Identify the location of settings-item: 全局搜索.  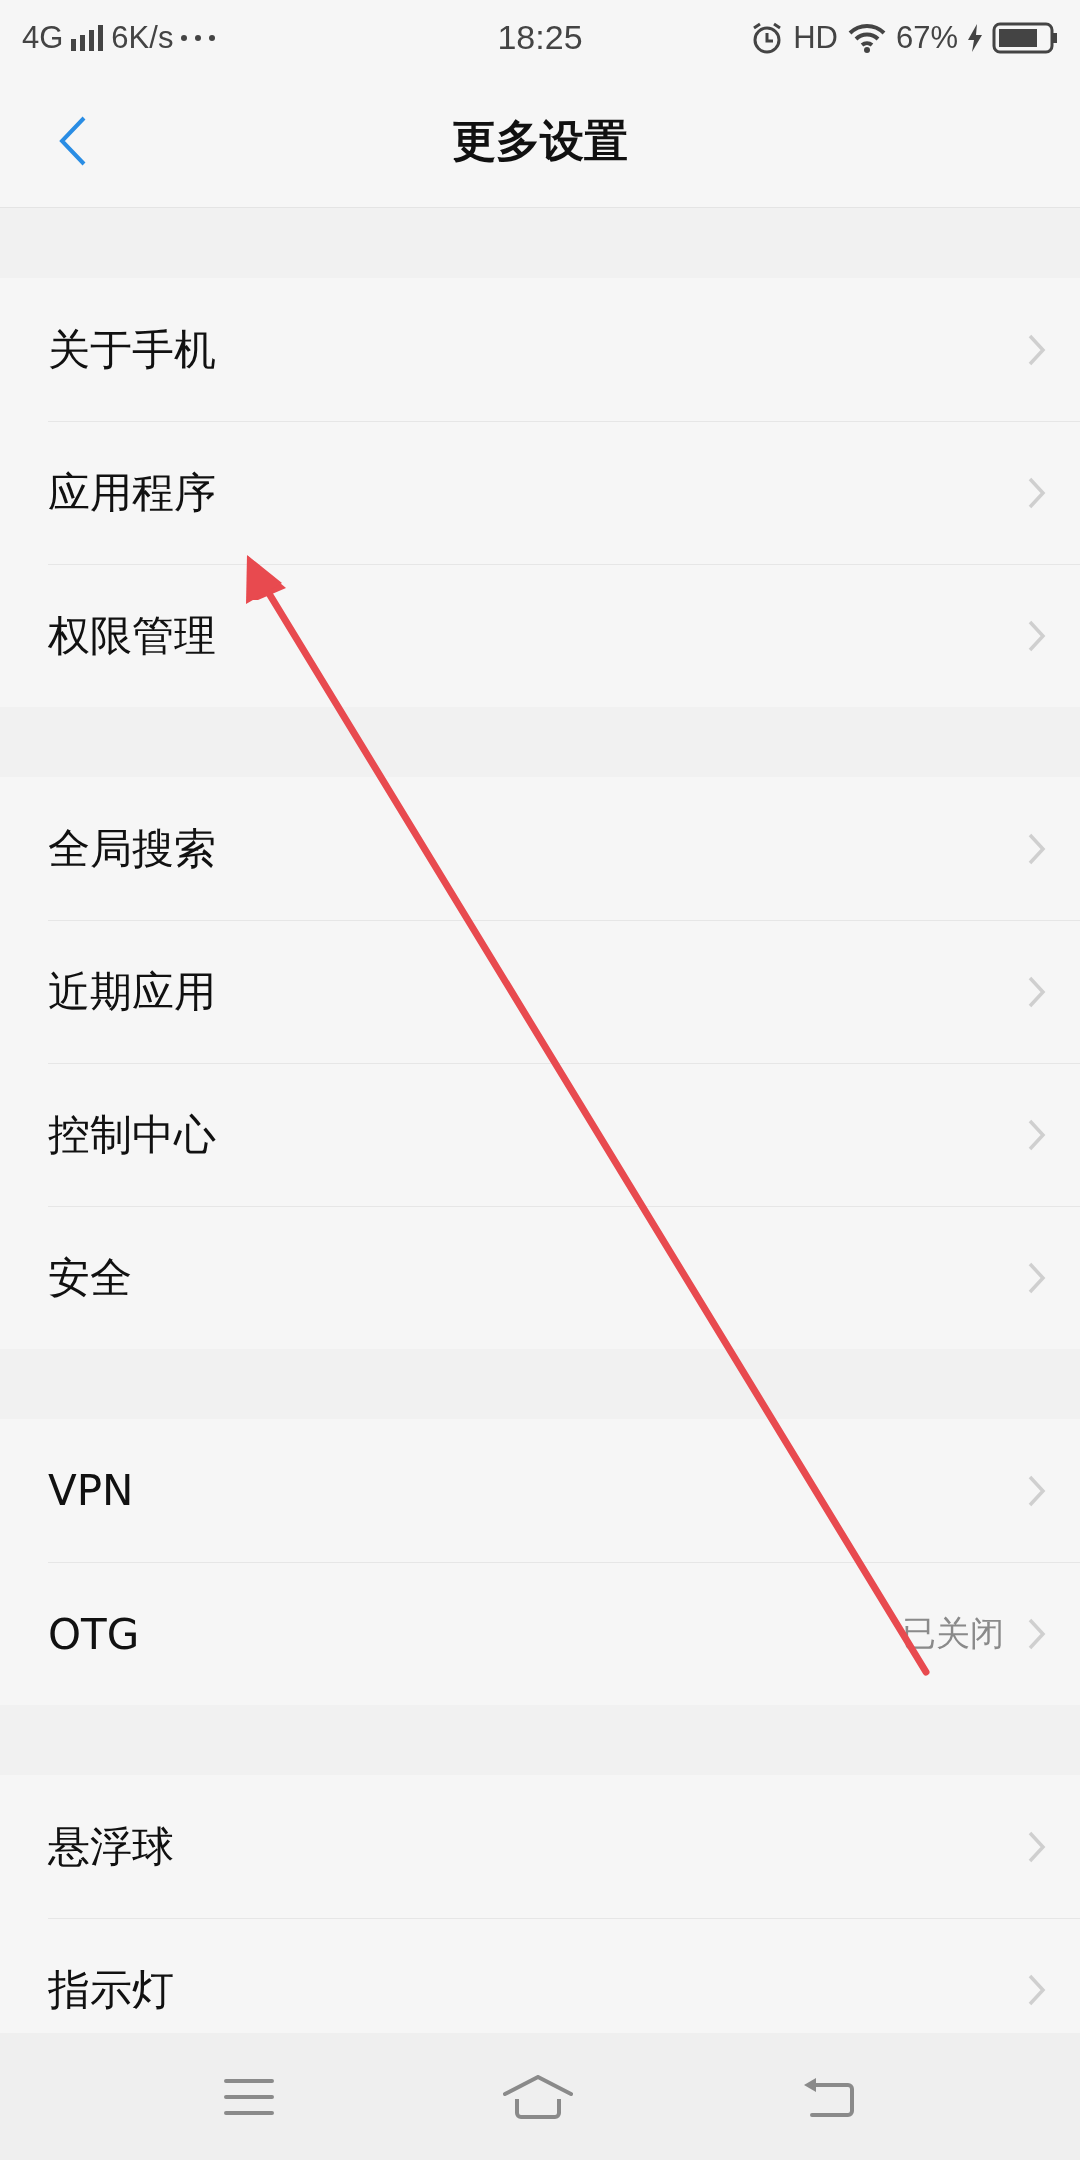
(564, 848).